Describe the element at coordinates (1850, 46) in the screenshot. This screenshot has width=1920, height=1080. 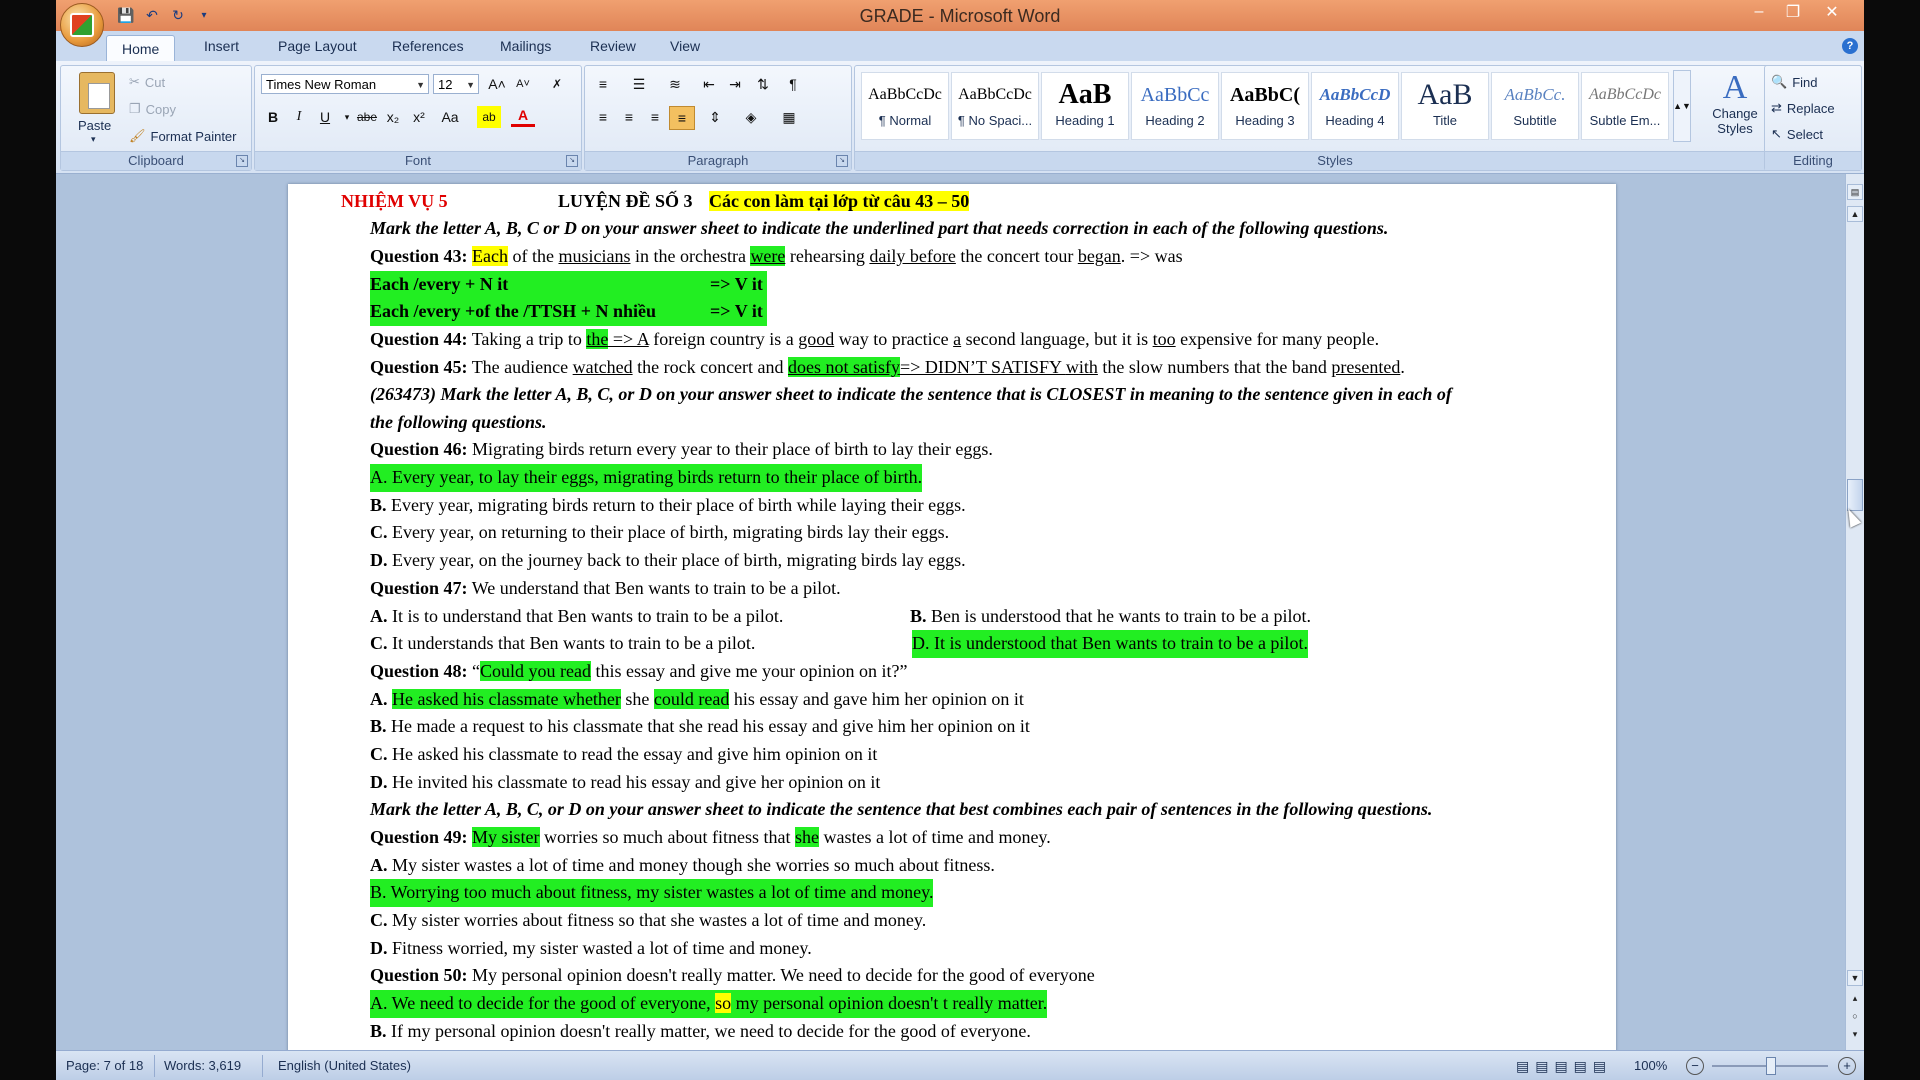
I see `help-icon: ?` at that location.